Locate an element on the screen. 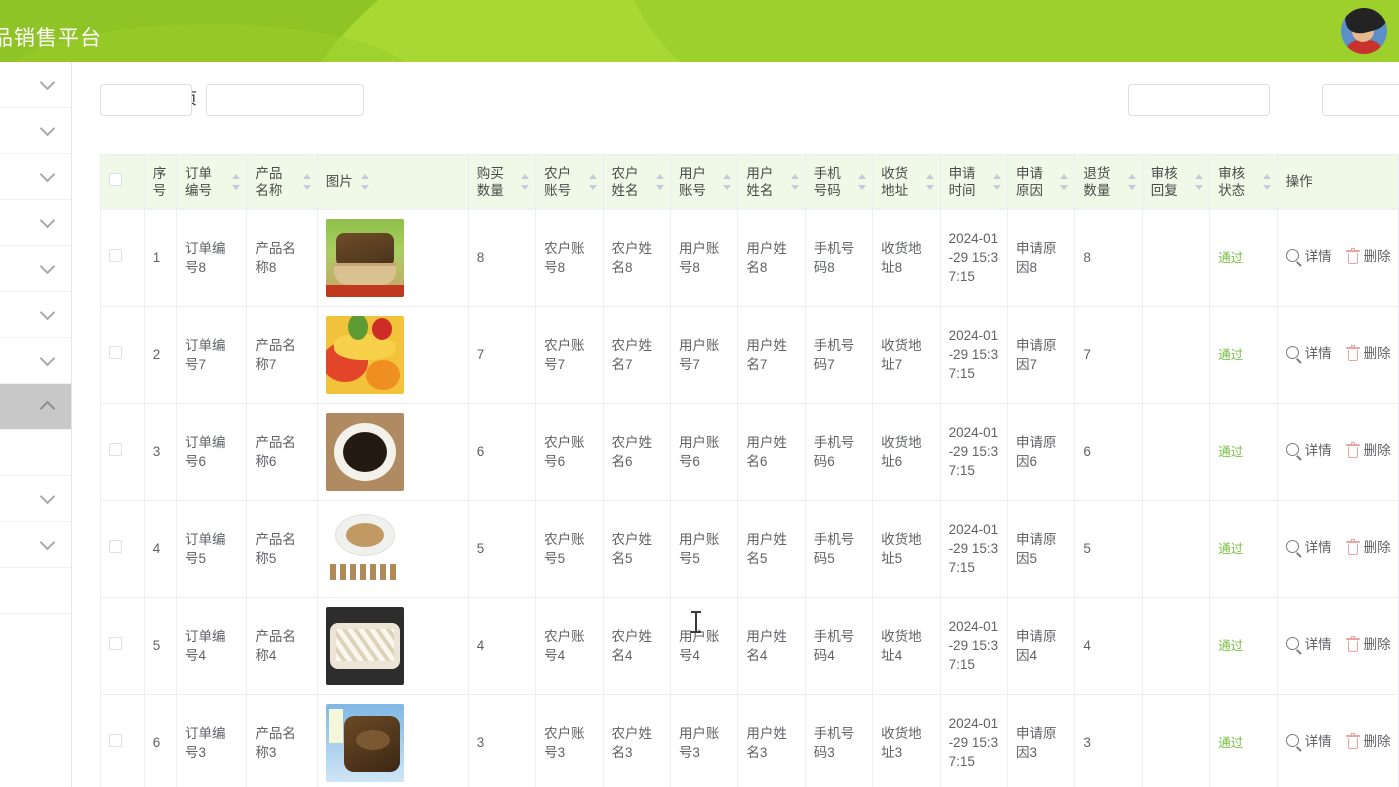 The image size is (1399, 787). sidebar is located at coordinates (36, 424).